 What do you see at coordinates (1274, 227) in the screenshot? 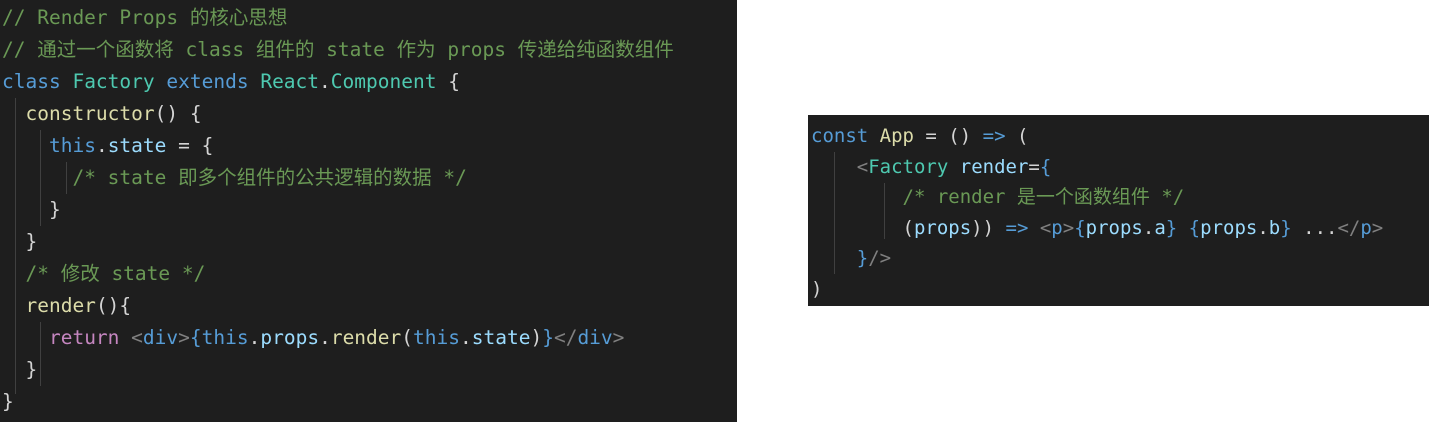
I see `code-token: b` at bounding box center [1274, 227].